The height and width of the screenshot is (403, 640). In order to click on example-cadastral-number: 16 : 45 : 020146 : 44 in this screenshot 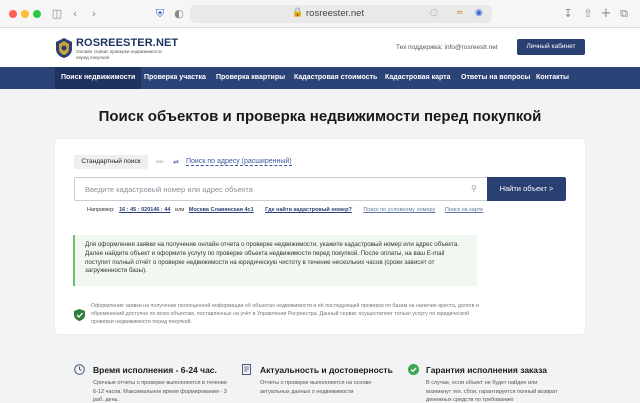, I will do `click(144, 210)`.